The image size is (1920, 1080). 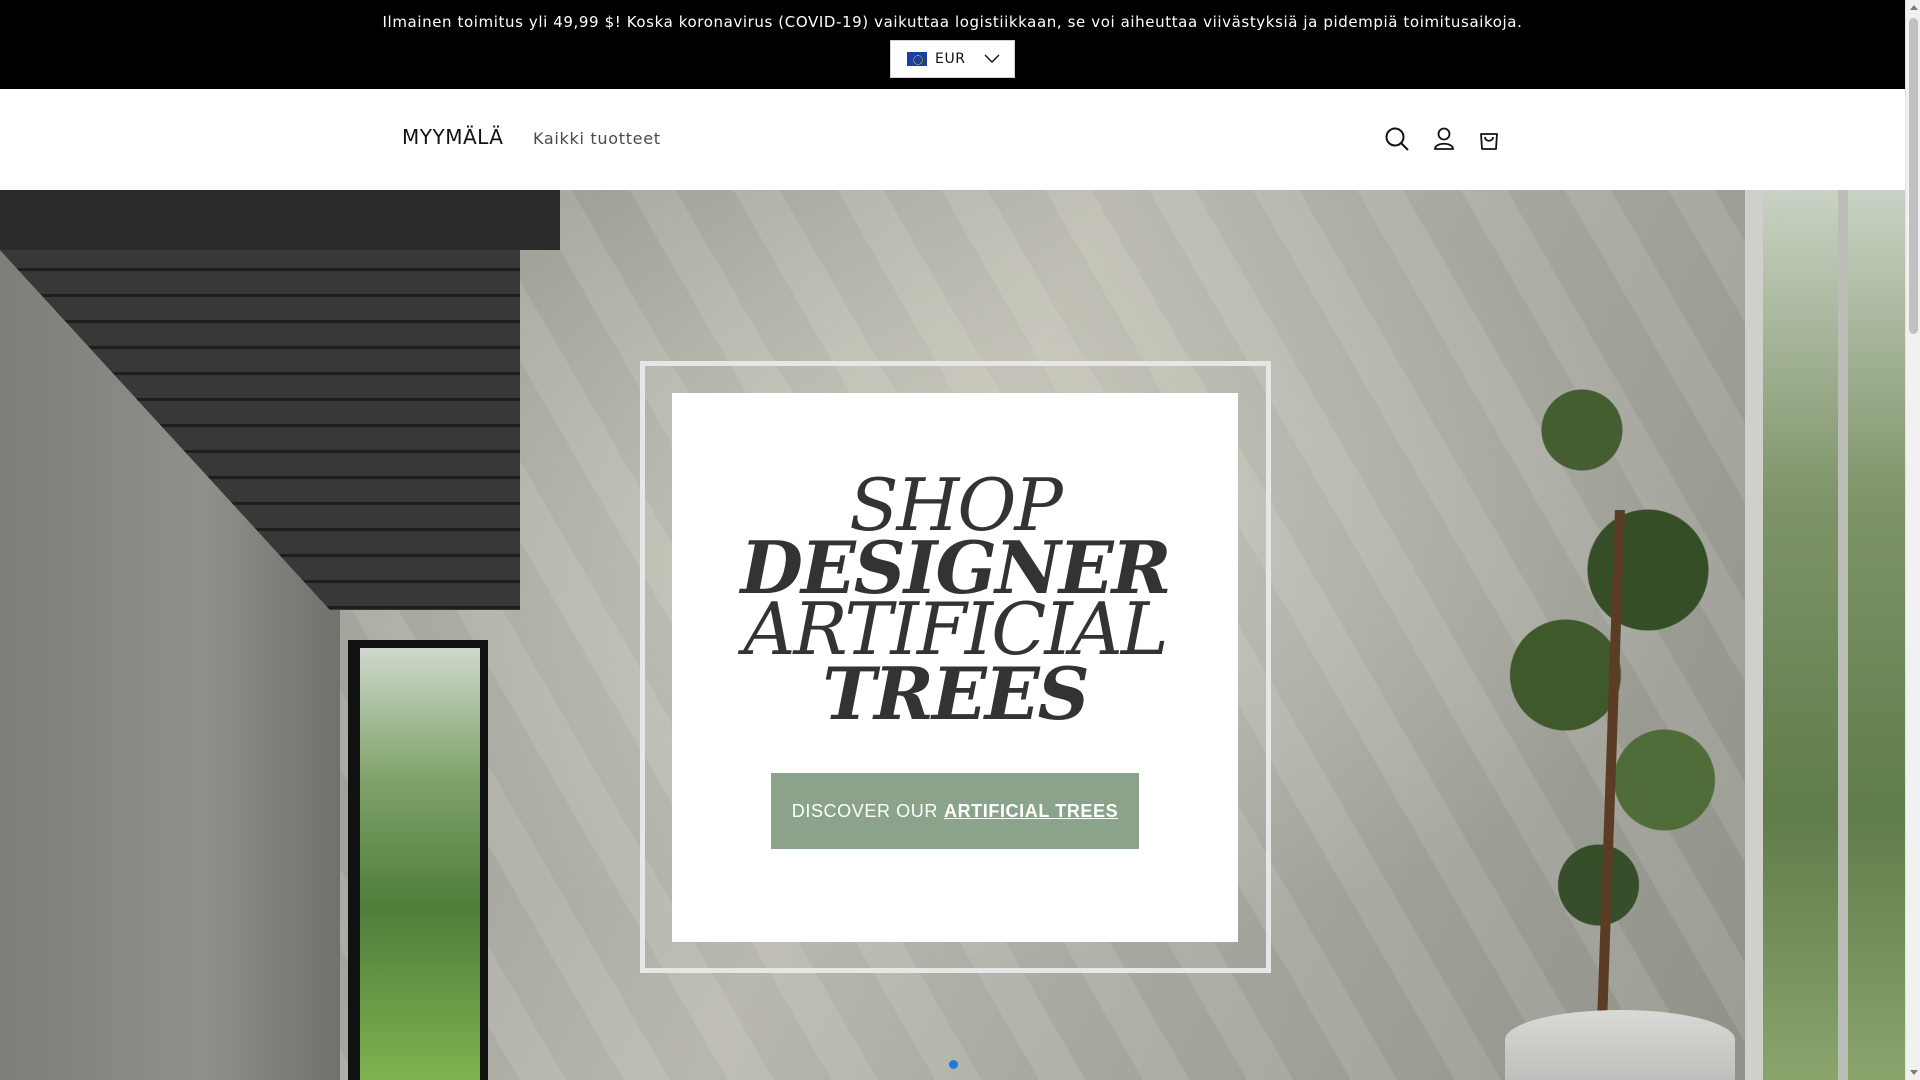 What do you see at coordinates (1913, 176) in the screenshot?
I see `scrollbar-thumb` at bounding box center [1913, 176].